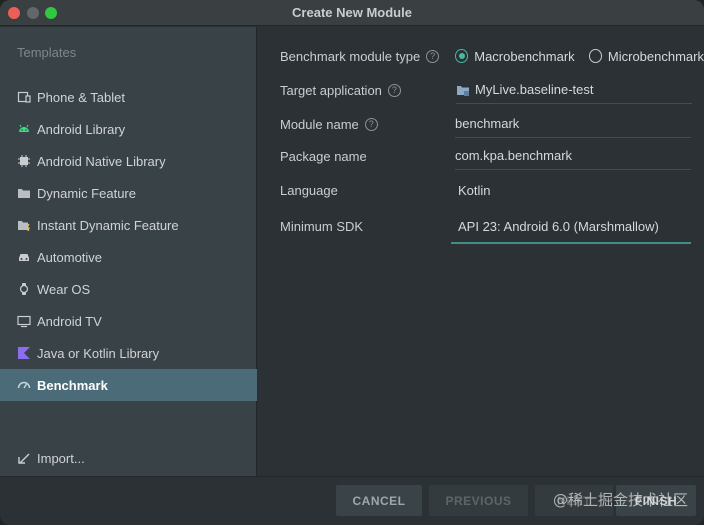  Describe the element at coordinates (81, 97) in the screenshot. I see `sidebar-item-label: Phone & Tablet` at that location.